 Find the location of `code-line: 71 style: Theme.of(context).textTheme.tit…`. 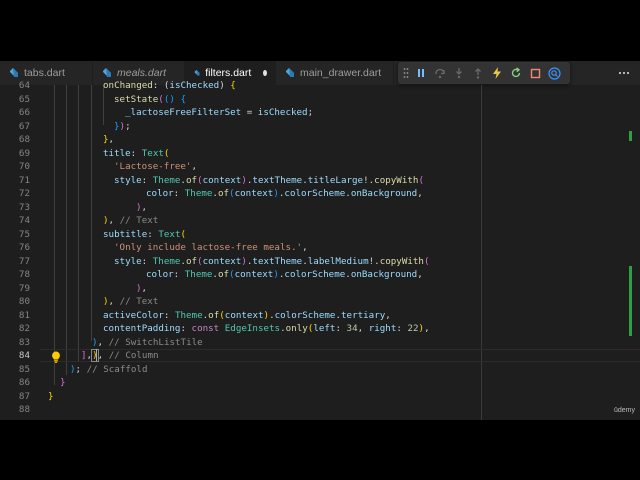

code-line: 71 style: Theme.of(context).textTheme.tit… is located at coordinates (320, 181).